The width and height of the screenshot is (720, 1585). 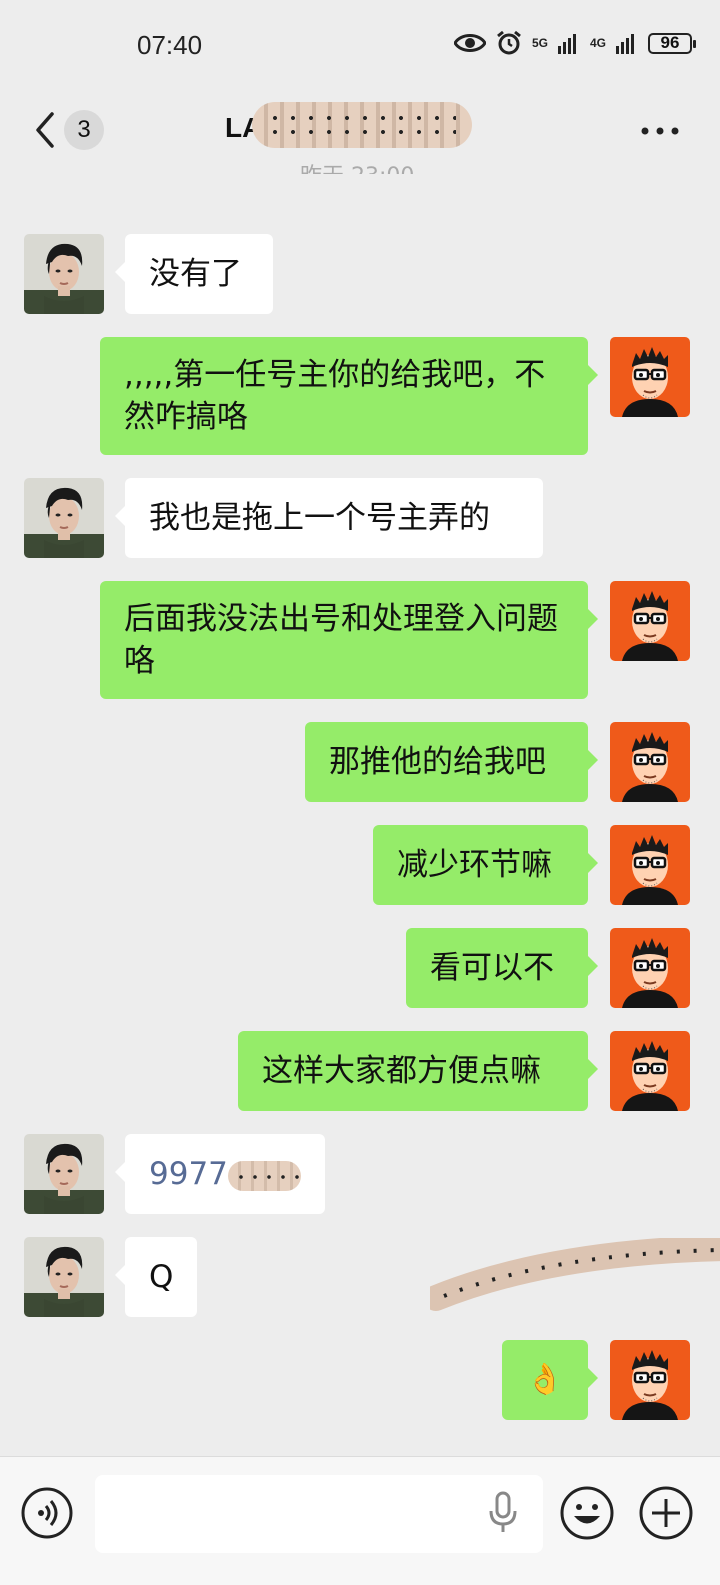 What do you see at coordinates (401, 1071) in the screenshot?
I see `message-text: 这样大家都方便点嘛` at bounding box center [401, 1071].